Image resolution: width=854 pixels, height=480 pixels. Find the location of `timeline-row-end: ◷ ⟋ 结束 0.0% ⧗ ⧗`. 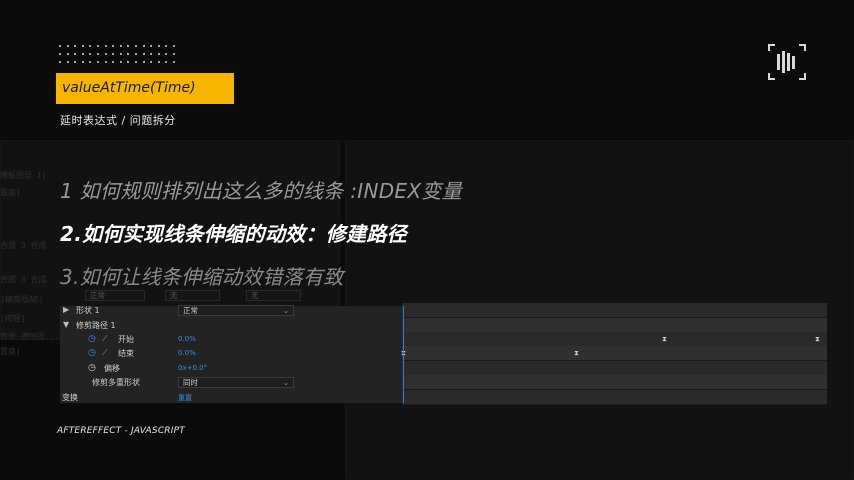

timeline-row-end: ◷ ⟋ 结束 0.0% ⧗ ⧗ is located at coordinates (443, 353).